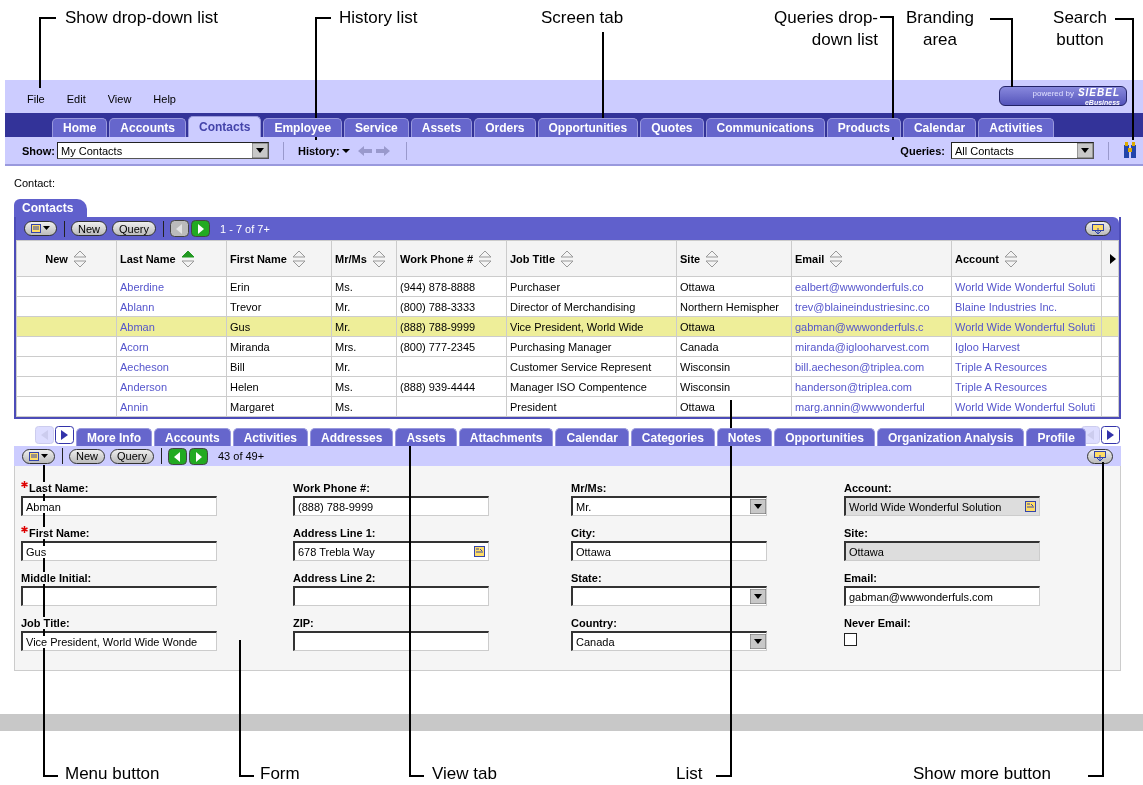 This screenshot has height=785, width=1143. I want to click on text-field: Gus, so click(119, 551).